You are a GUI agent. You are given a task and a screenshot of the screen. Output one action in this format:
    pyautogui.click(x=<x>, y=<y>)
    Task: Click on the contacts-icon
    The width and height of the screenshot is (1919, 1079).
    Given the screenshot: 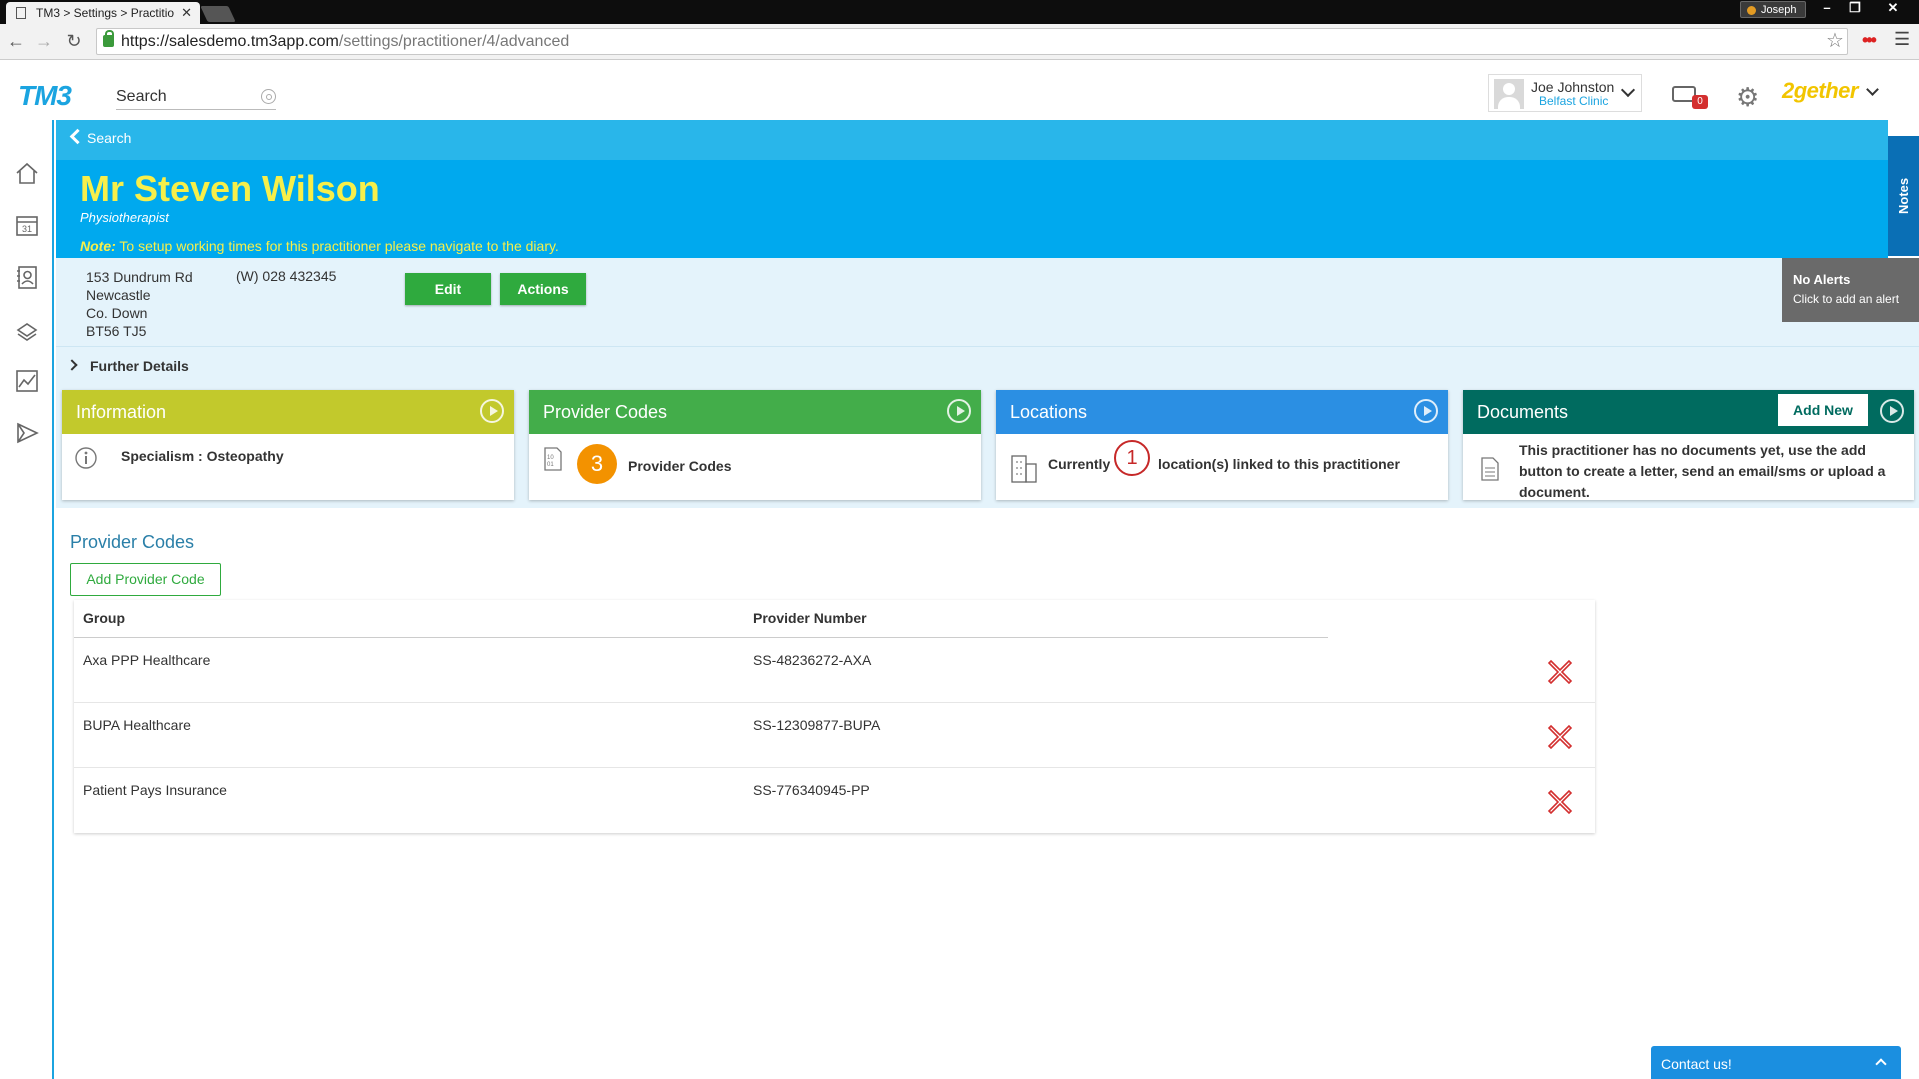 What is the action you would take?
    pyautogui.click(x=27, y=277)
    